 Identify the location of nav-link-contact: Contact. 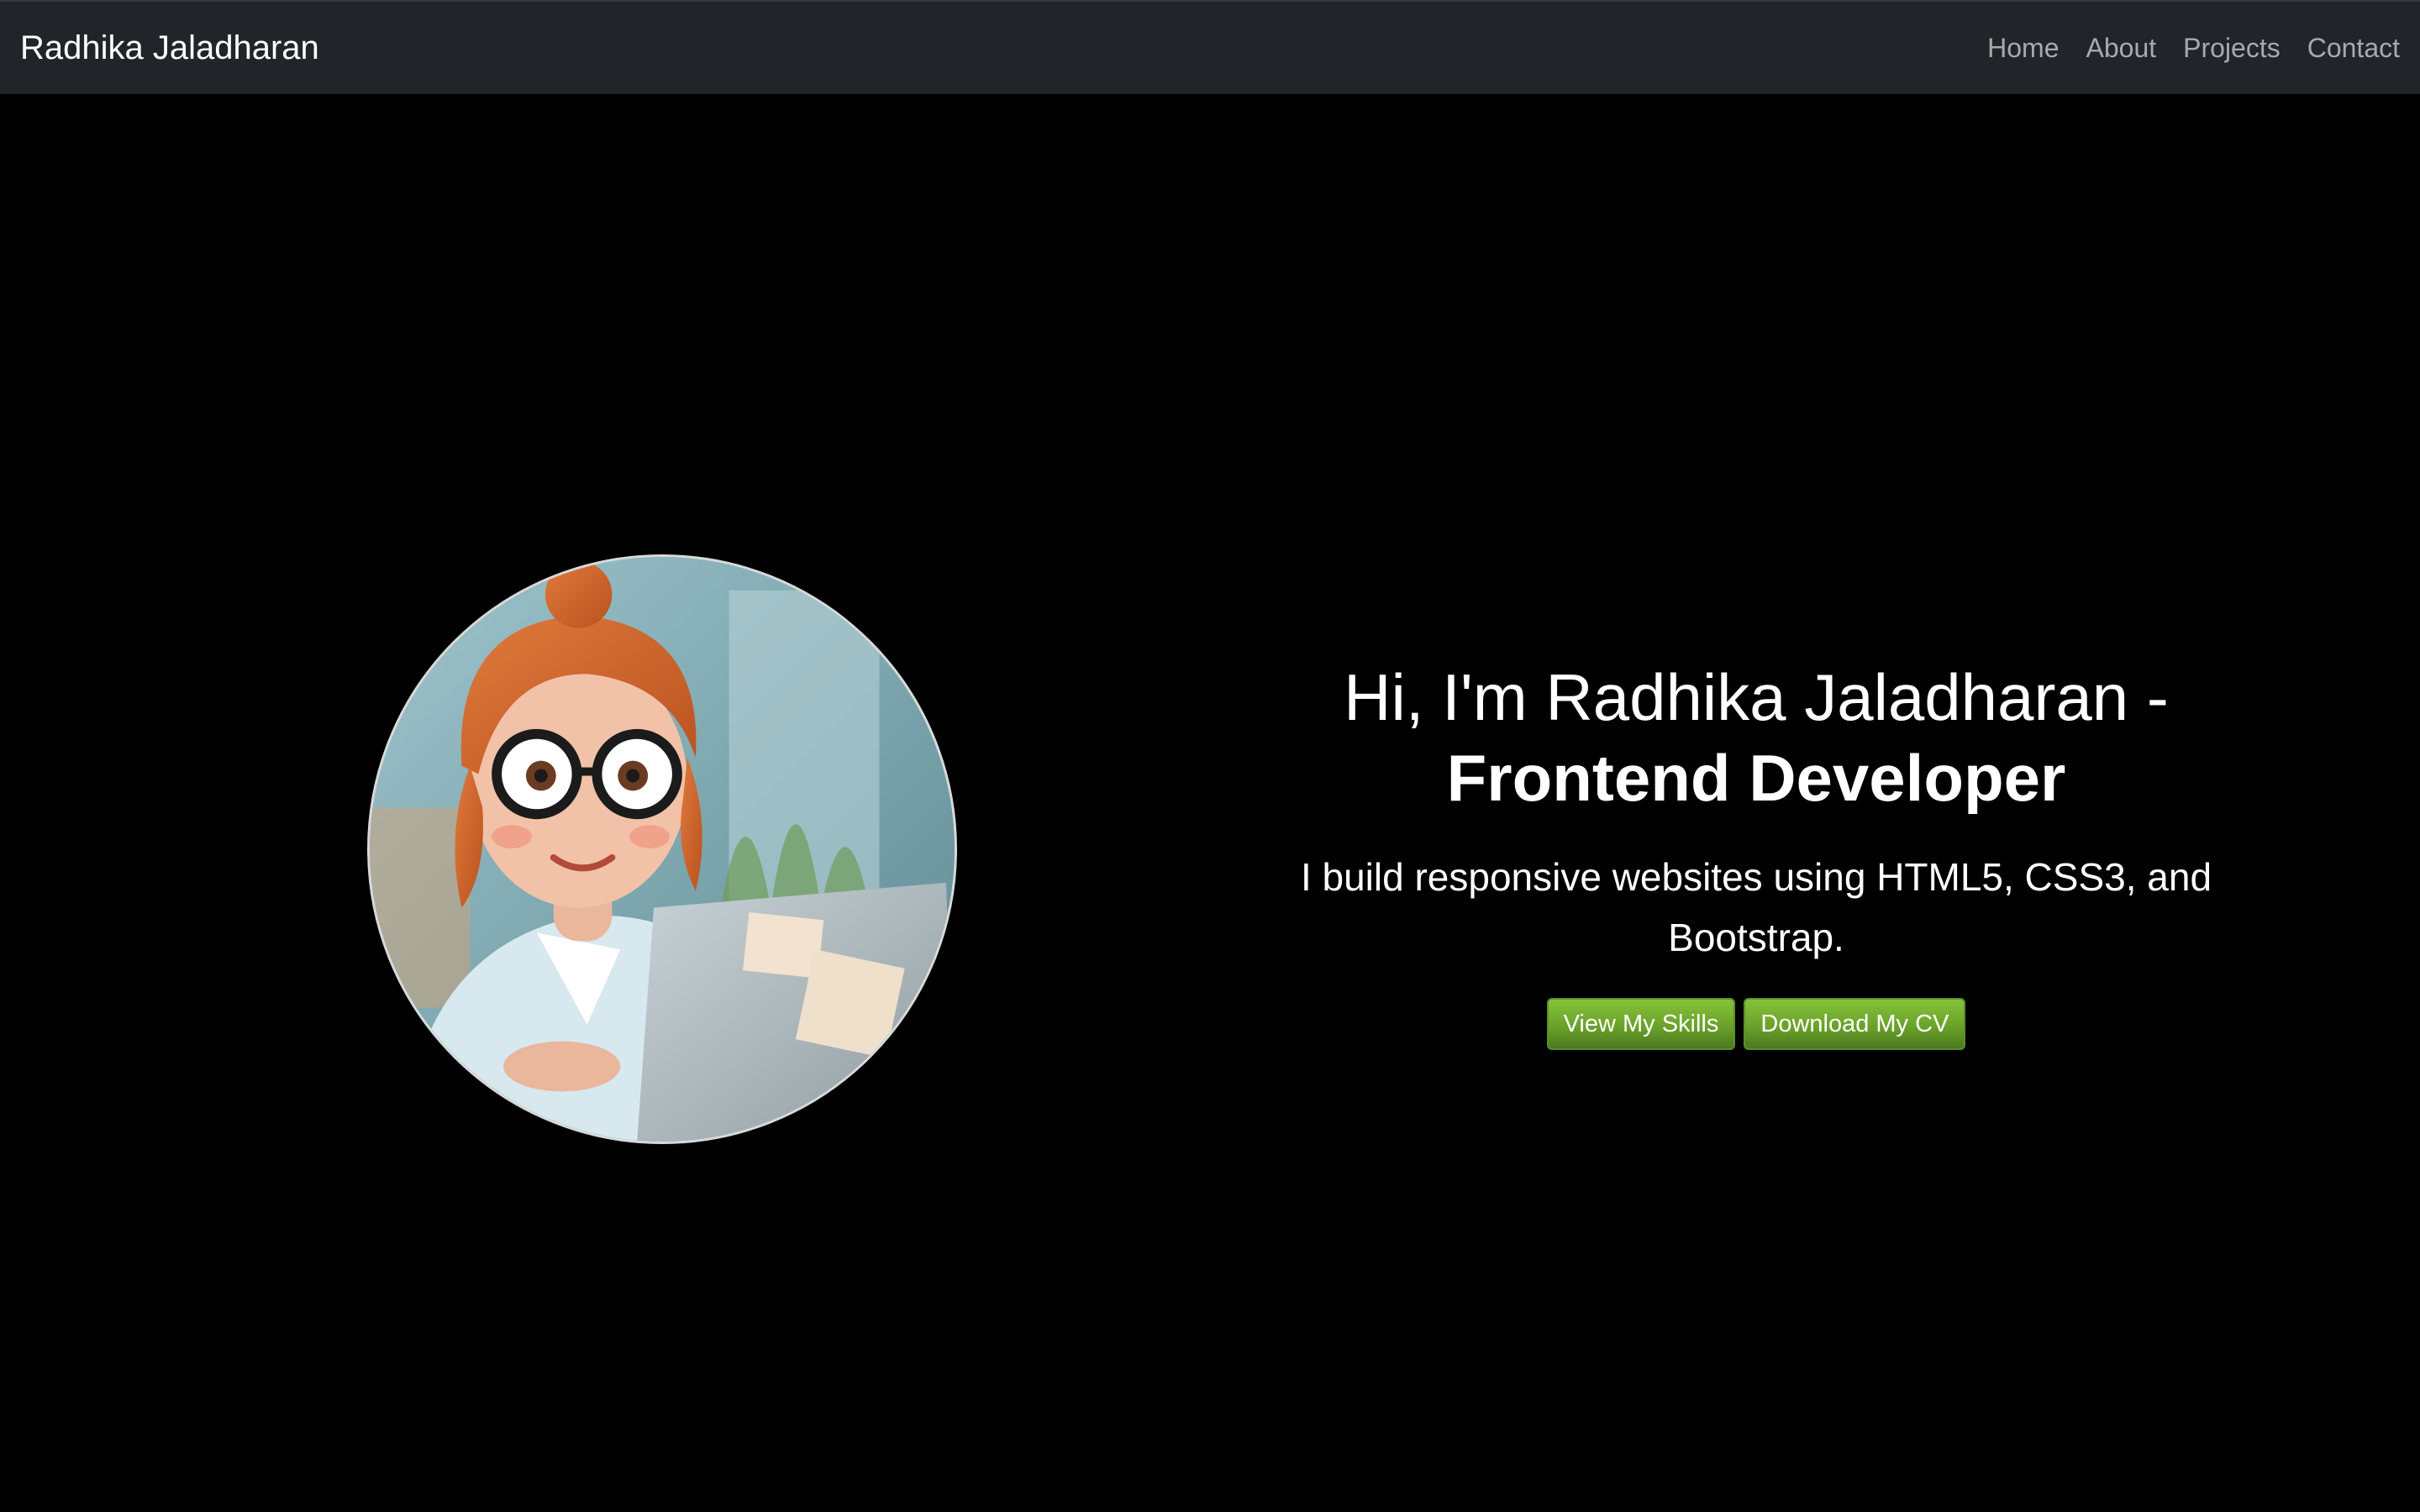
(2353, 48).